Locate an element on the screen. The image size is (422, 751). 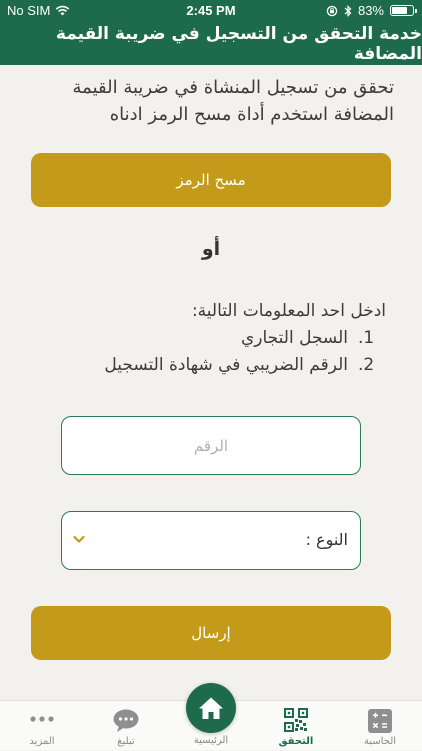
submit-button: إرسال is located at coordinates (211, 633).